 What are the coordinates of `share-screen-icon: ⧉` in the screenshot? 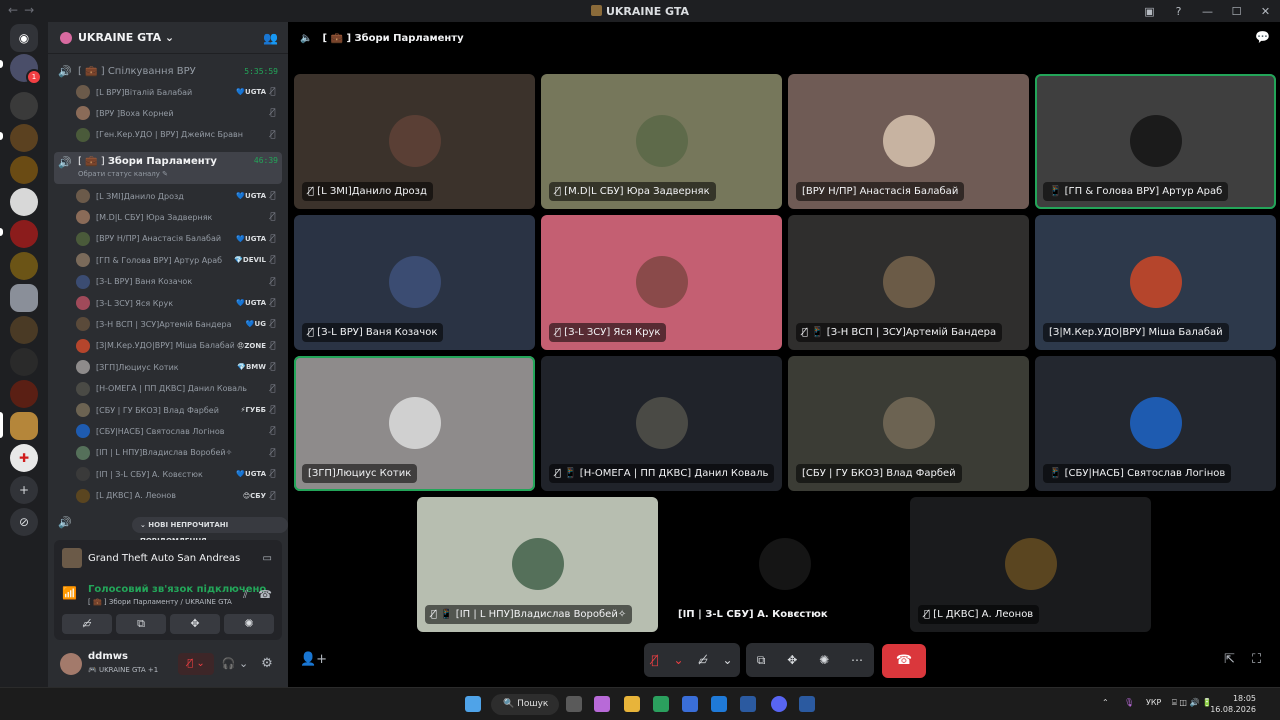 It's located at (761, 660).